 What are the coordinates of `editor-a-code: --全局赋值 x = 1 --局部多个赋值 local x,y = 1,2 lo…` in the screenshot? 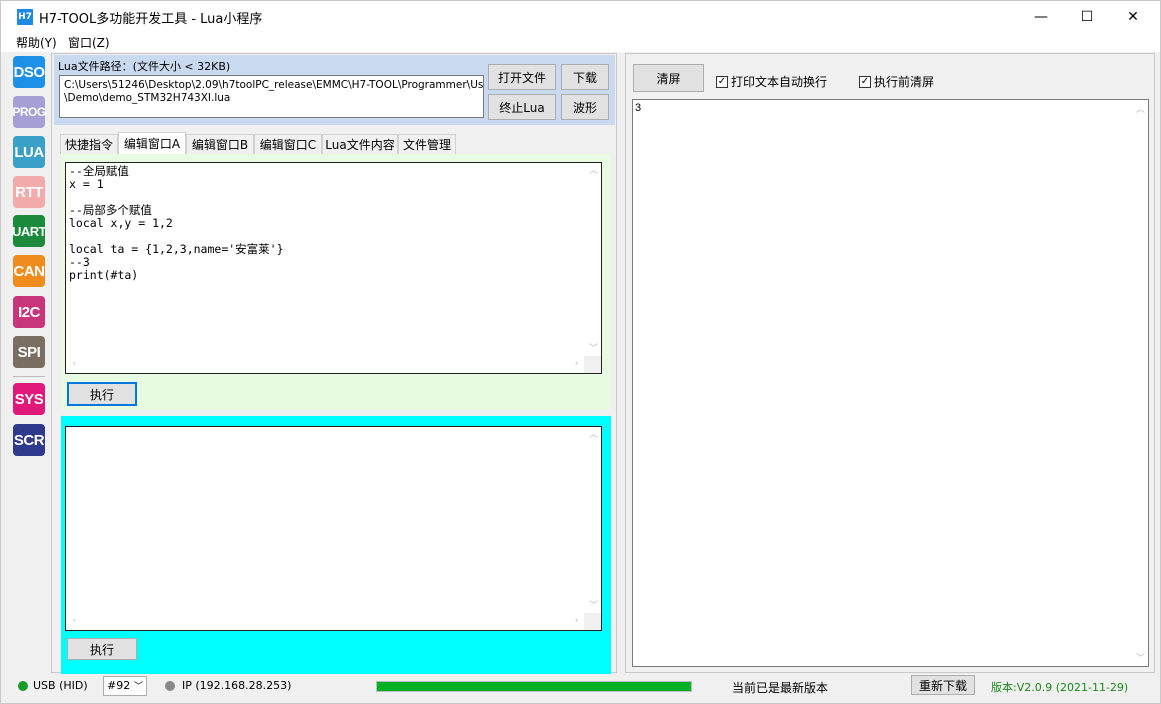 It's located at (176, 223).